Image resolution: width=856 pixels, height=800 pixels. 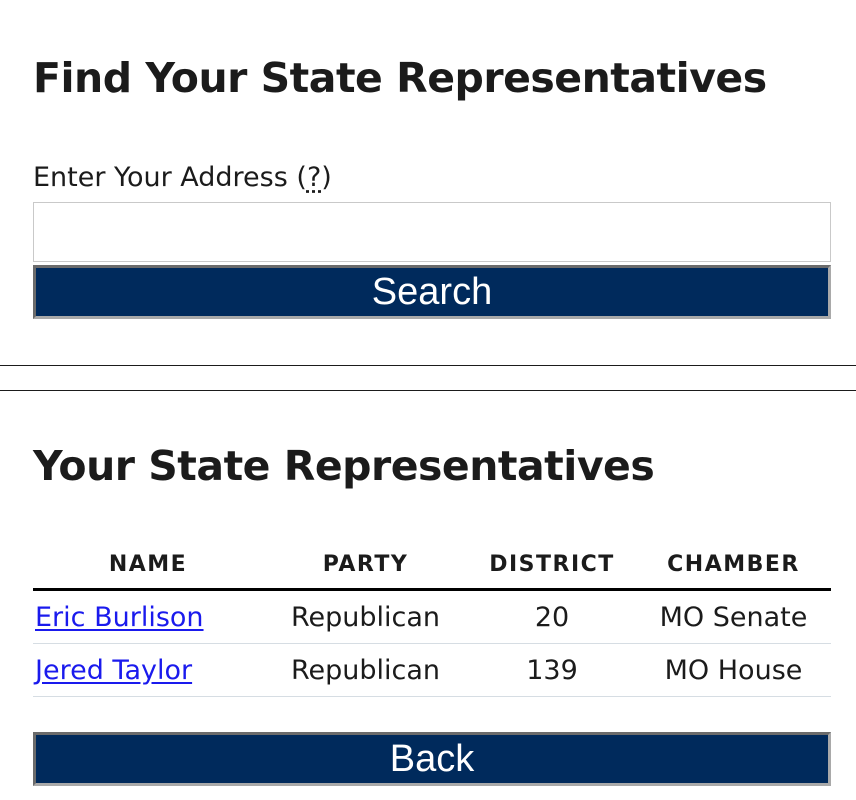 I want to click on search-button: Search, so click(x=432, y=292).